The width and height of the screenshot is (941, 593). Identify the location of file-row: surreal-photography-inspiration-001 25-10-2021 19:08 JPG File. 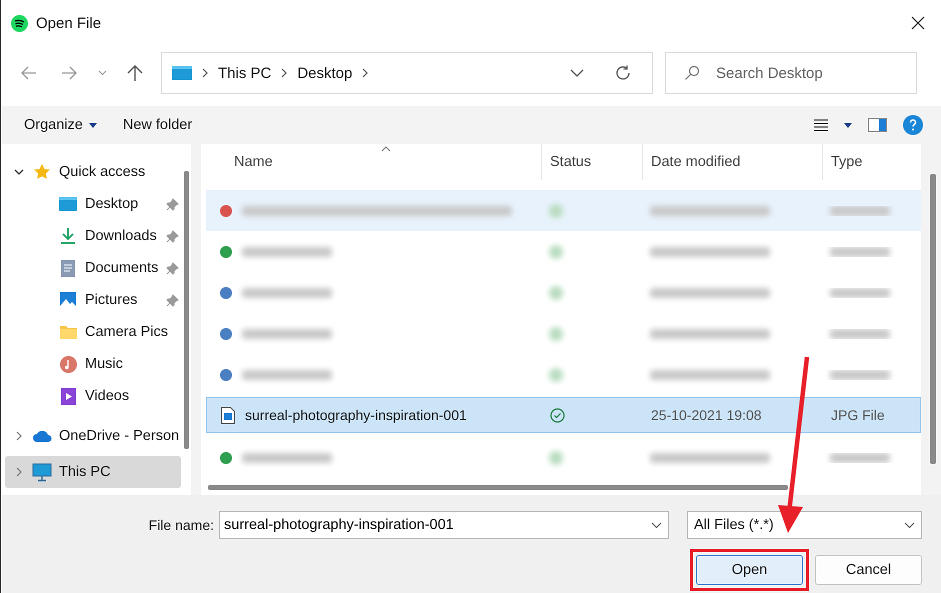
(563, 415).